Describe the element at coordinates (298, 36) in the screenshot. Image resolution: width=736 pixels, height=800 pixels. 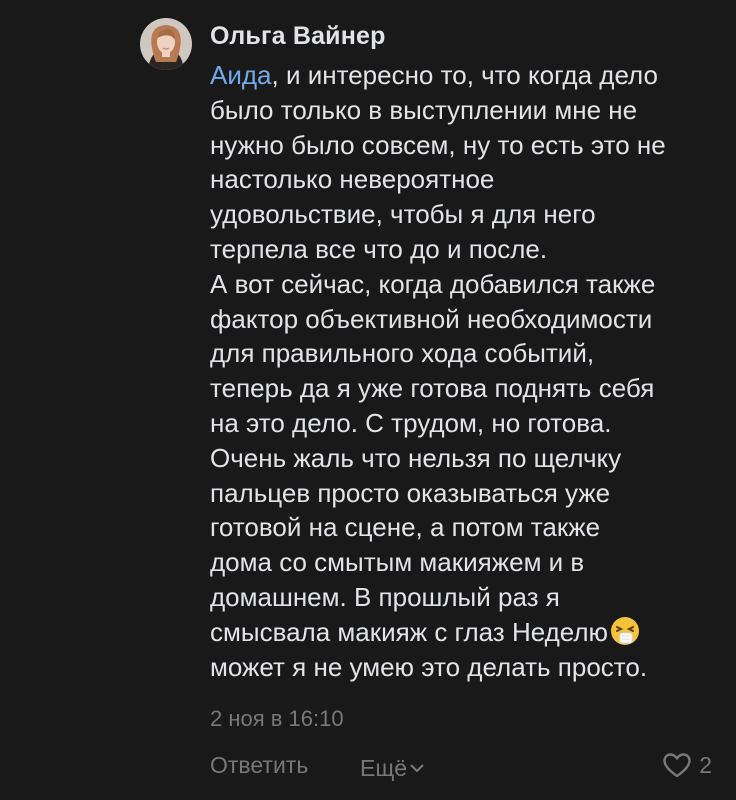
I see `comment-author: Ольга Вайнер` at that location.